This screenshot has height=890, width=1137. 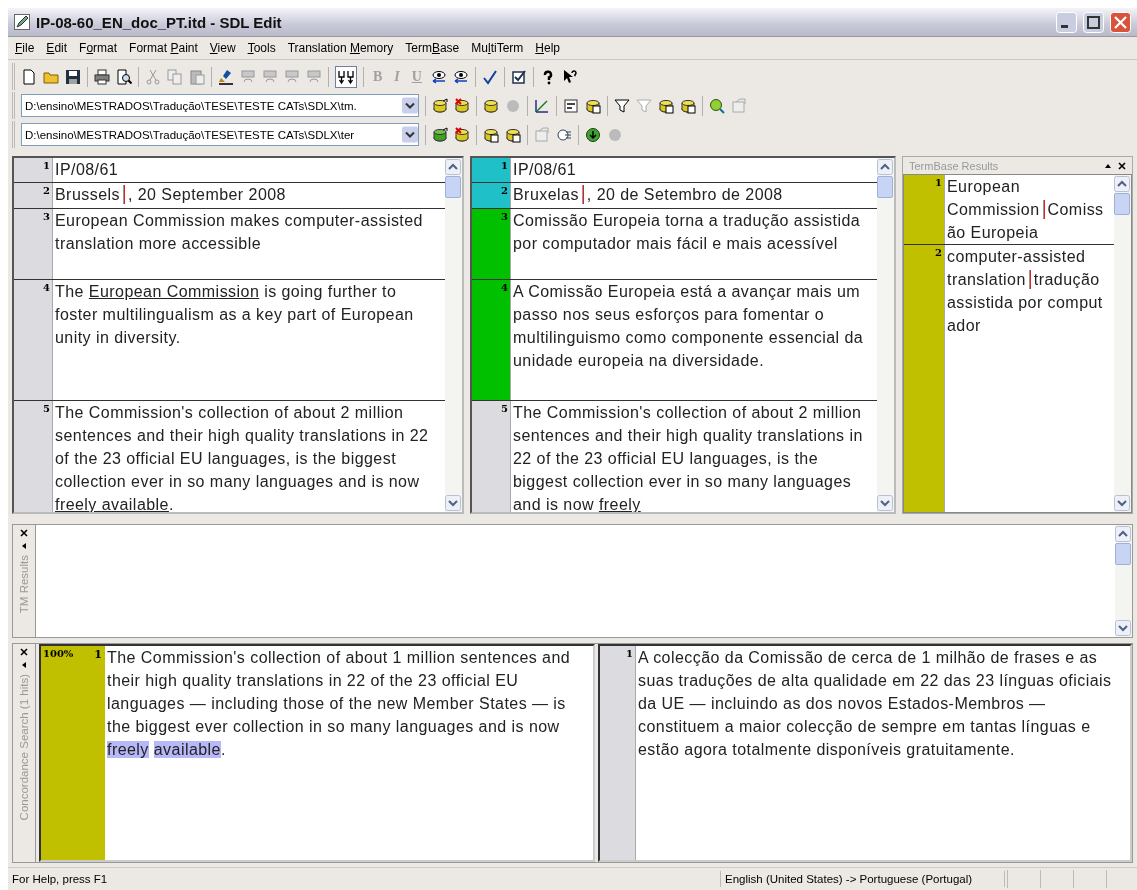 What do you see at coordinates (220, 134) in the screenshot?
I see `termbase-path-dropdown: D:\ensino\MESTRADOS\Tradução\TESE\TESTE CATs\SDLX\ter` at bounding box center [220, 134].